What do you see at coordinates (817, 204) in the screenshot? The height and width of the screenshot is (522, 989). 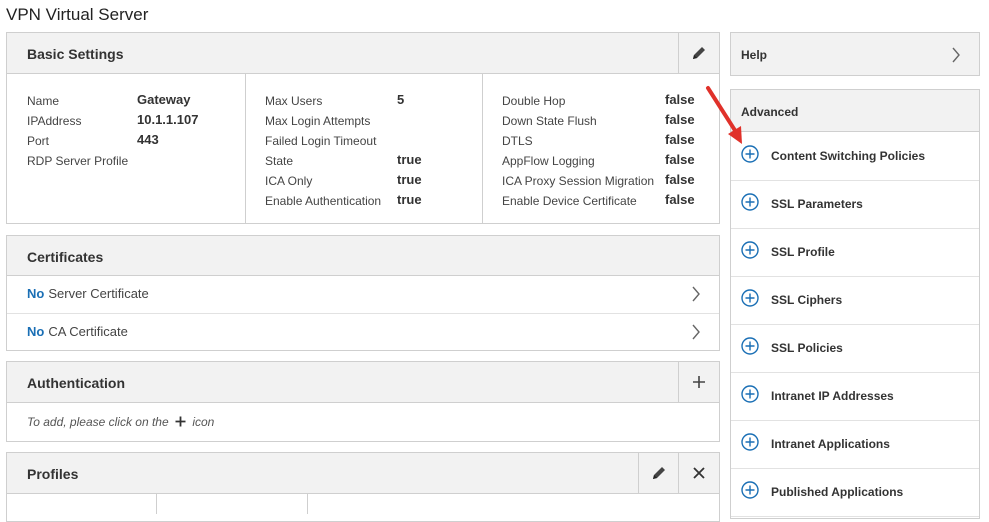 I see `advanced-item-label: SSL Parameters` at bounding box center [817, 204].